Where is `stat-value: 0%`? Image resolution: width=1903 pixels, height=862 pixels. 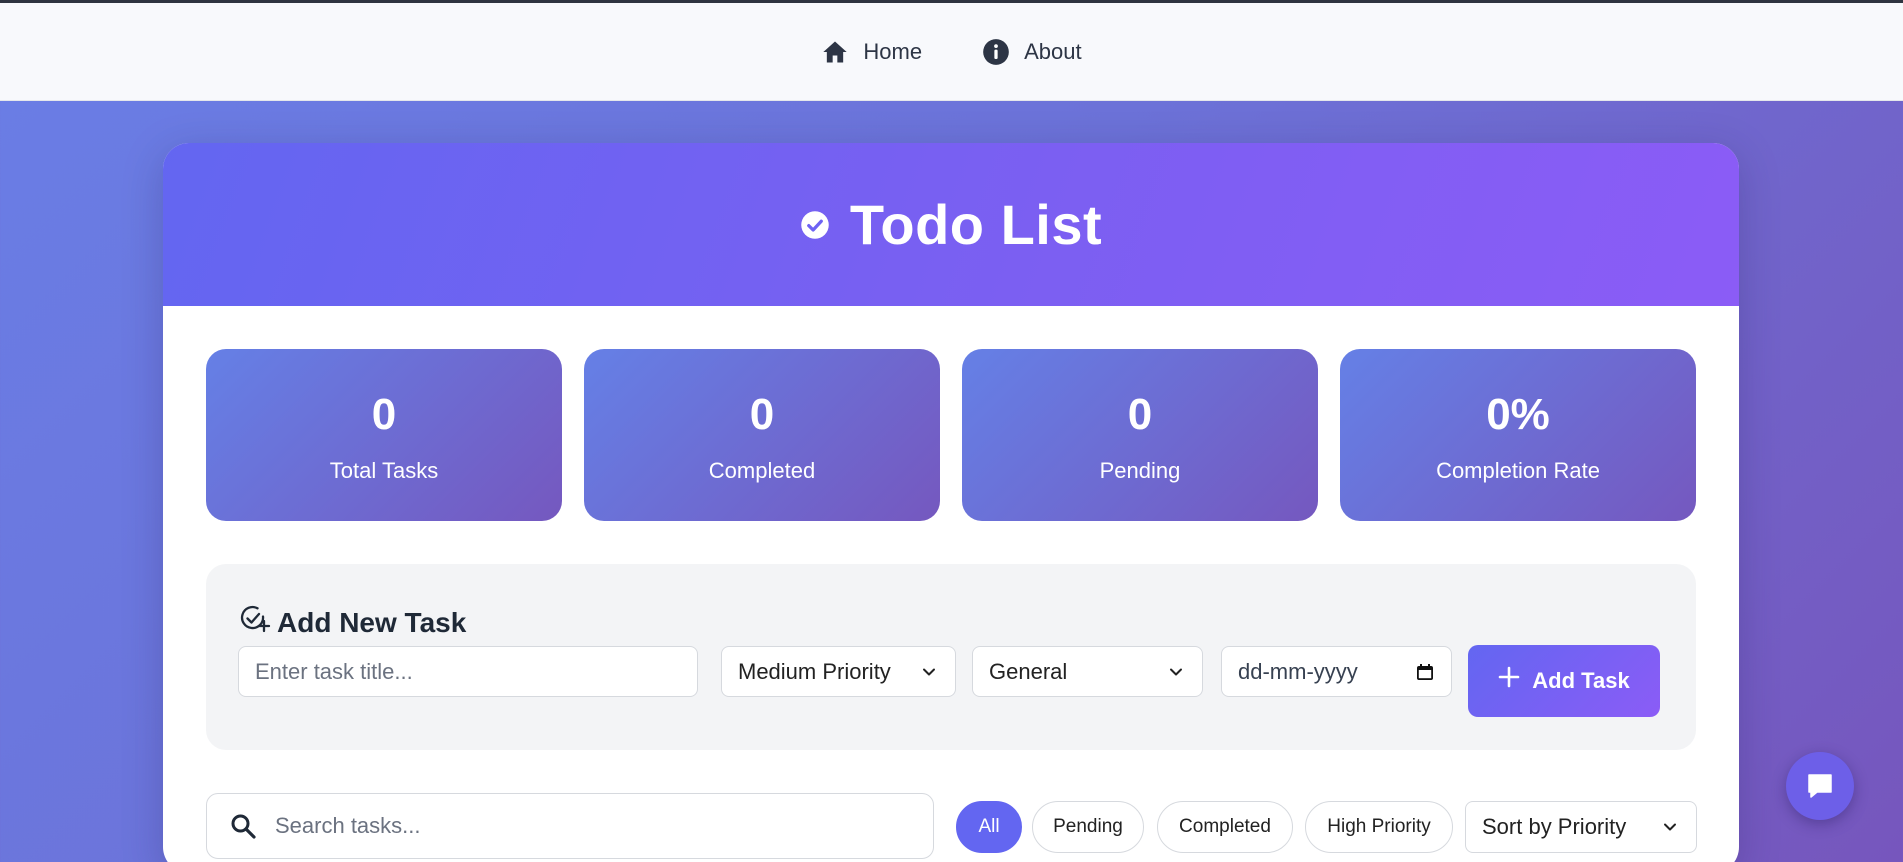 stat-value: 0% is located at coordinates (1518, 414).